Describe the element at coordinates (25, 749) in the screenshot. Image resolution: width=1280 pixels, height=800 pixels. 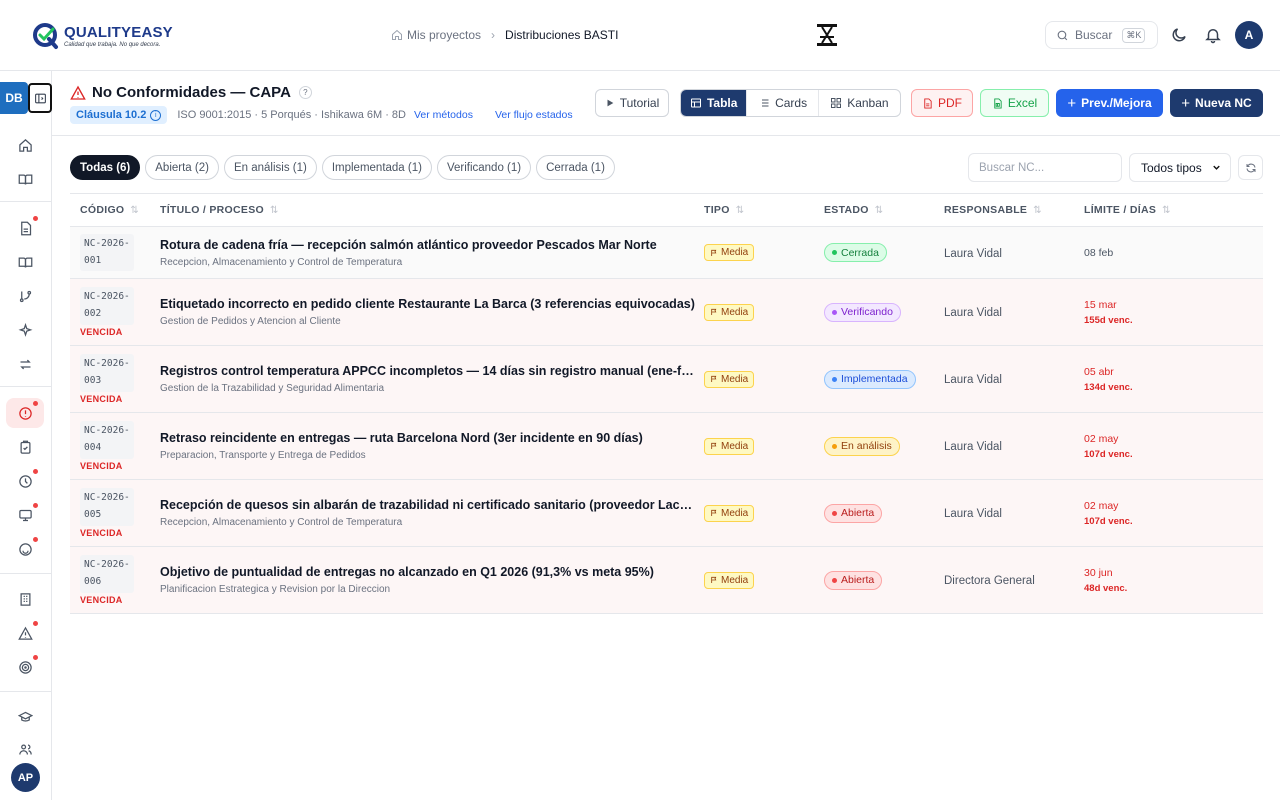
I see `sidebar-item-users` at that location.